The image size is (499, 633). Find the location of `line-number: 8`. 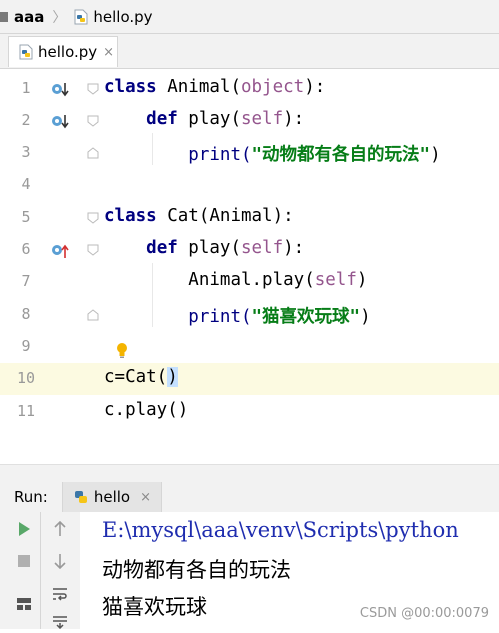

line-number: 8 is located at coordinates (26, 314).